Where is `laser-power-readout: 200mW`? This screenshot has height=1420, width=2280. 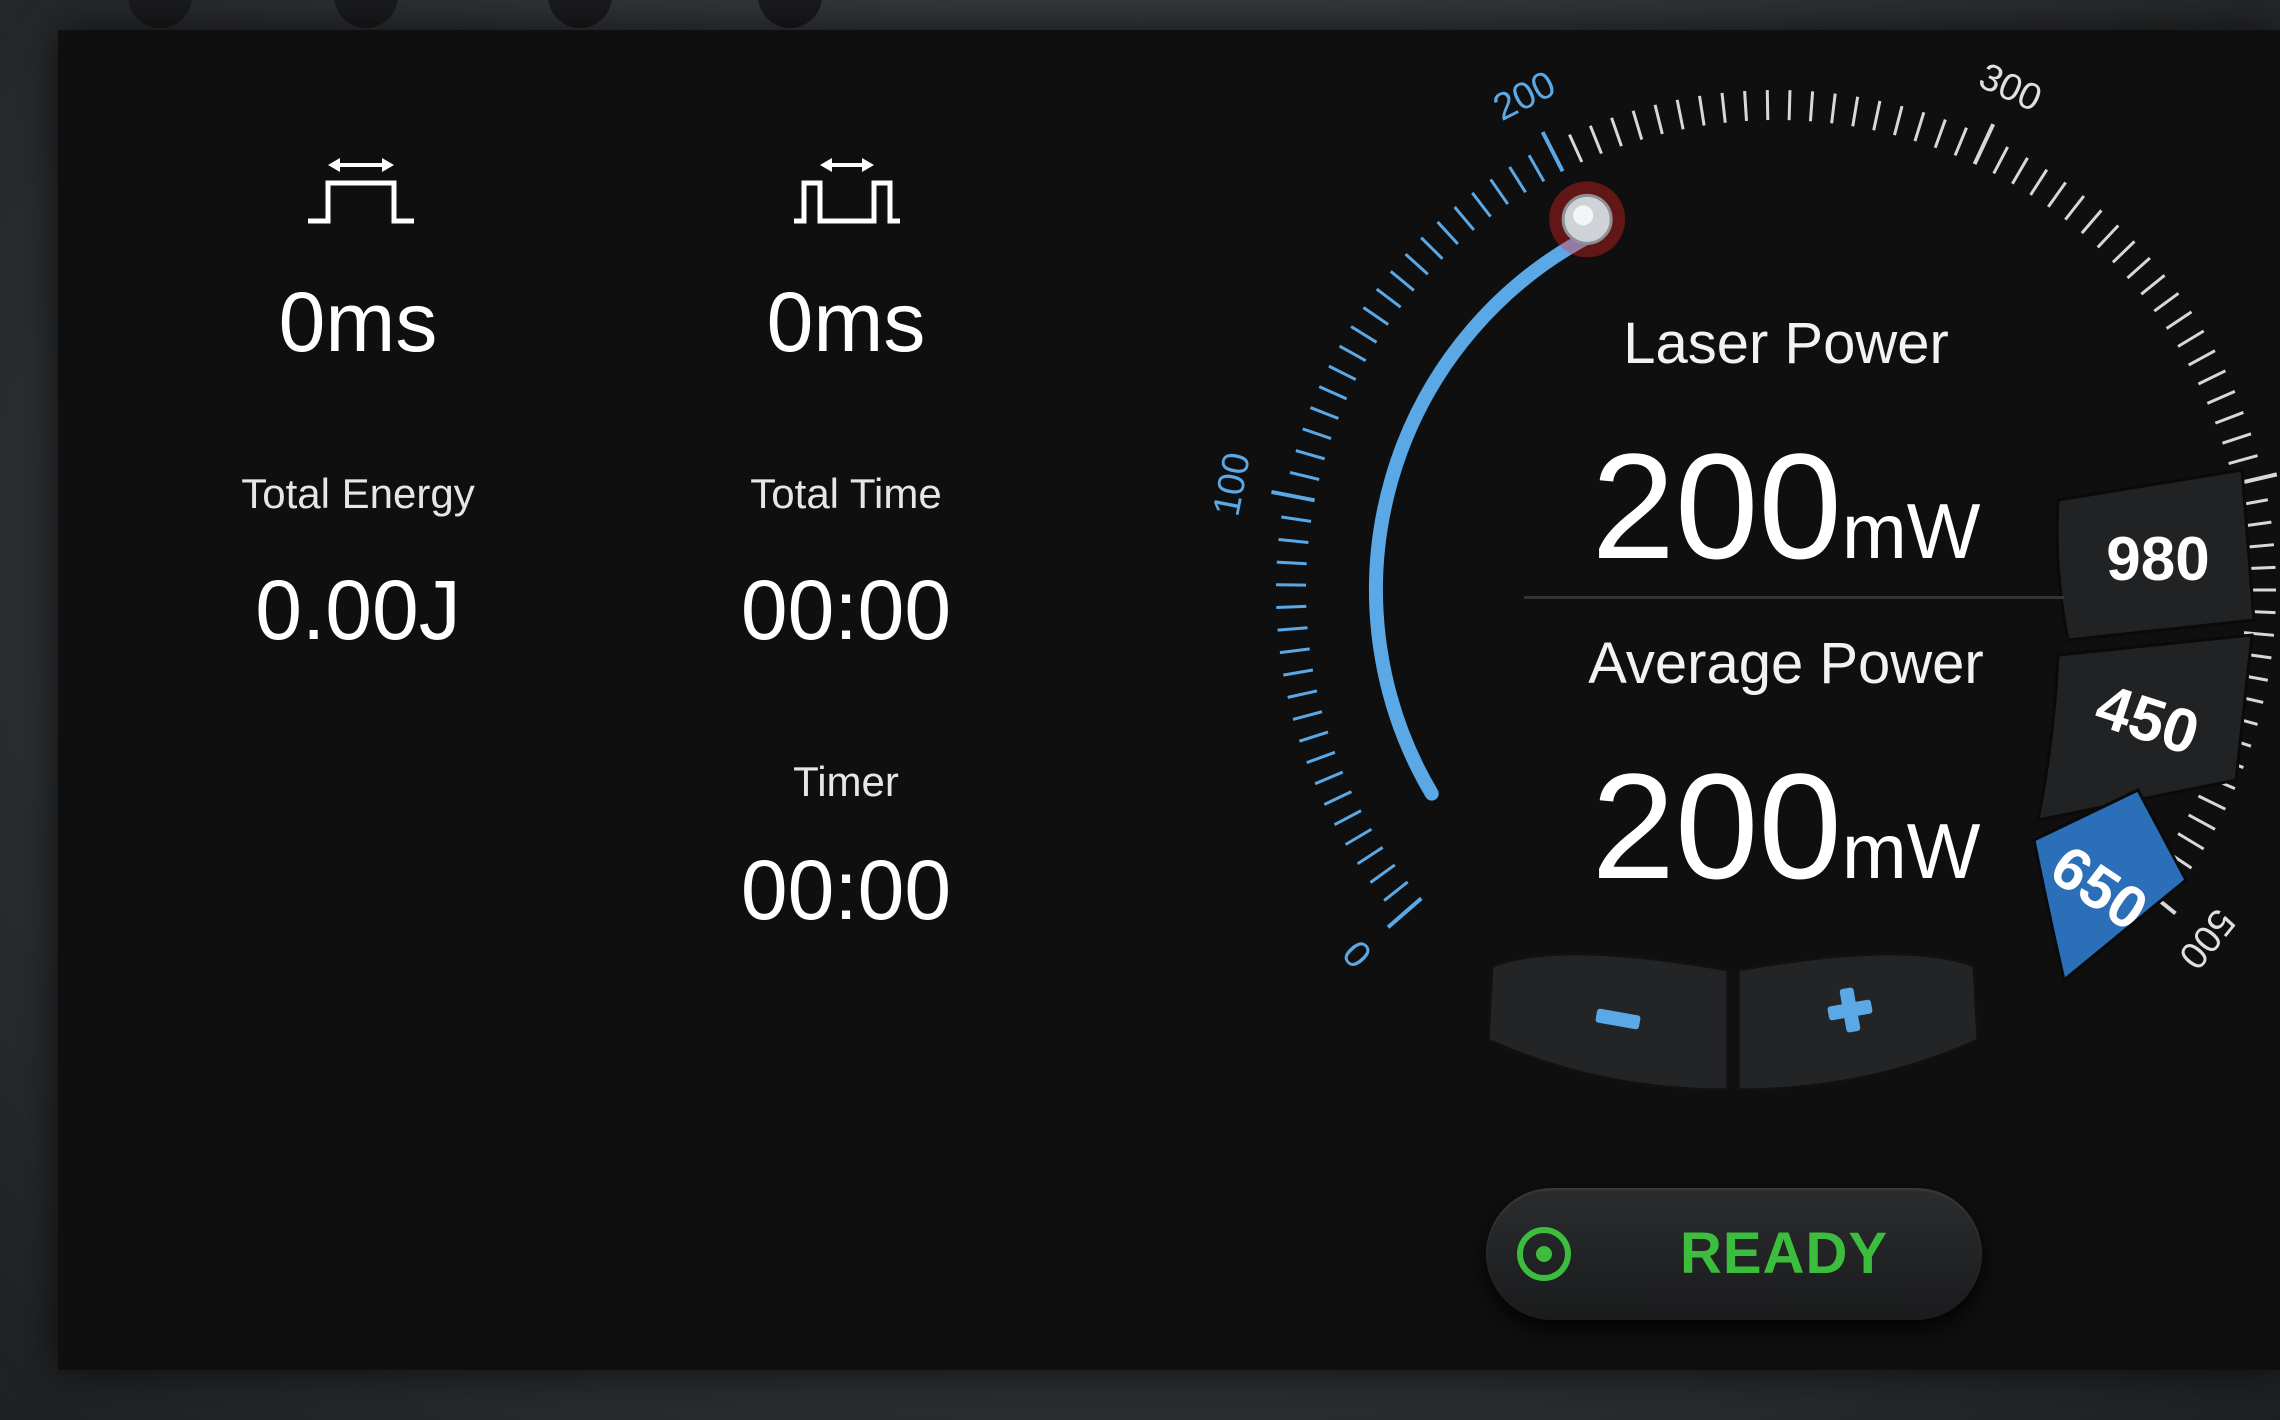 laser-power-readout: 200mW is located at coordinates (1786, 506).